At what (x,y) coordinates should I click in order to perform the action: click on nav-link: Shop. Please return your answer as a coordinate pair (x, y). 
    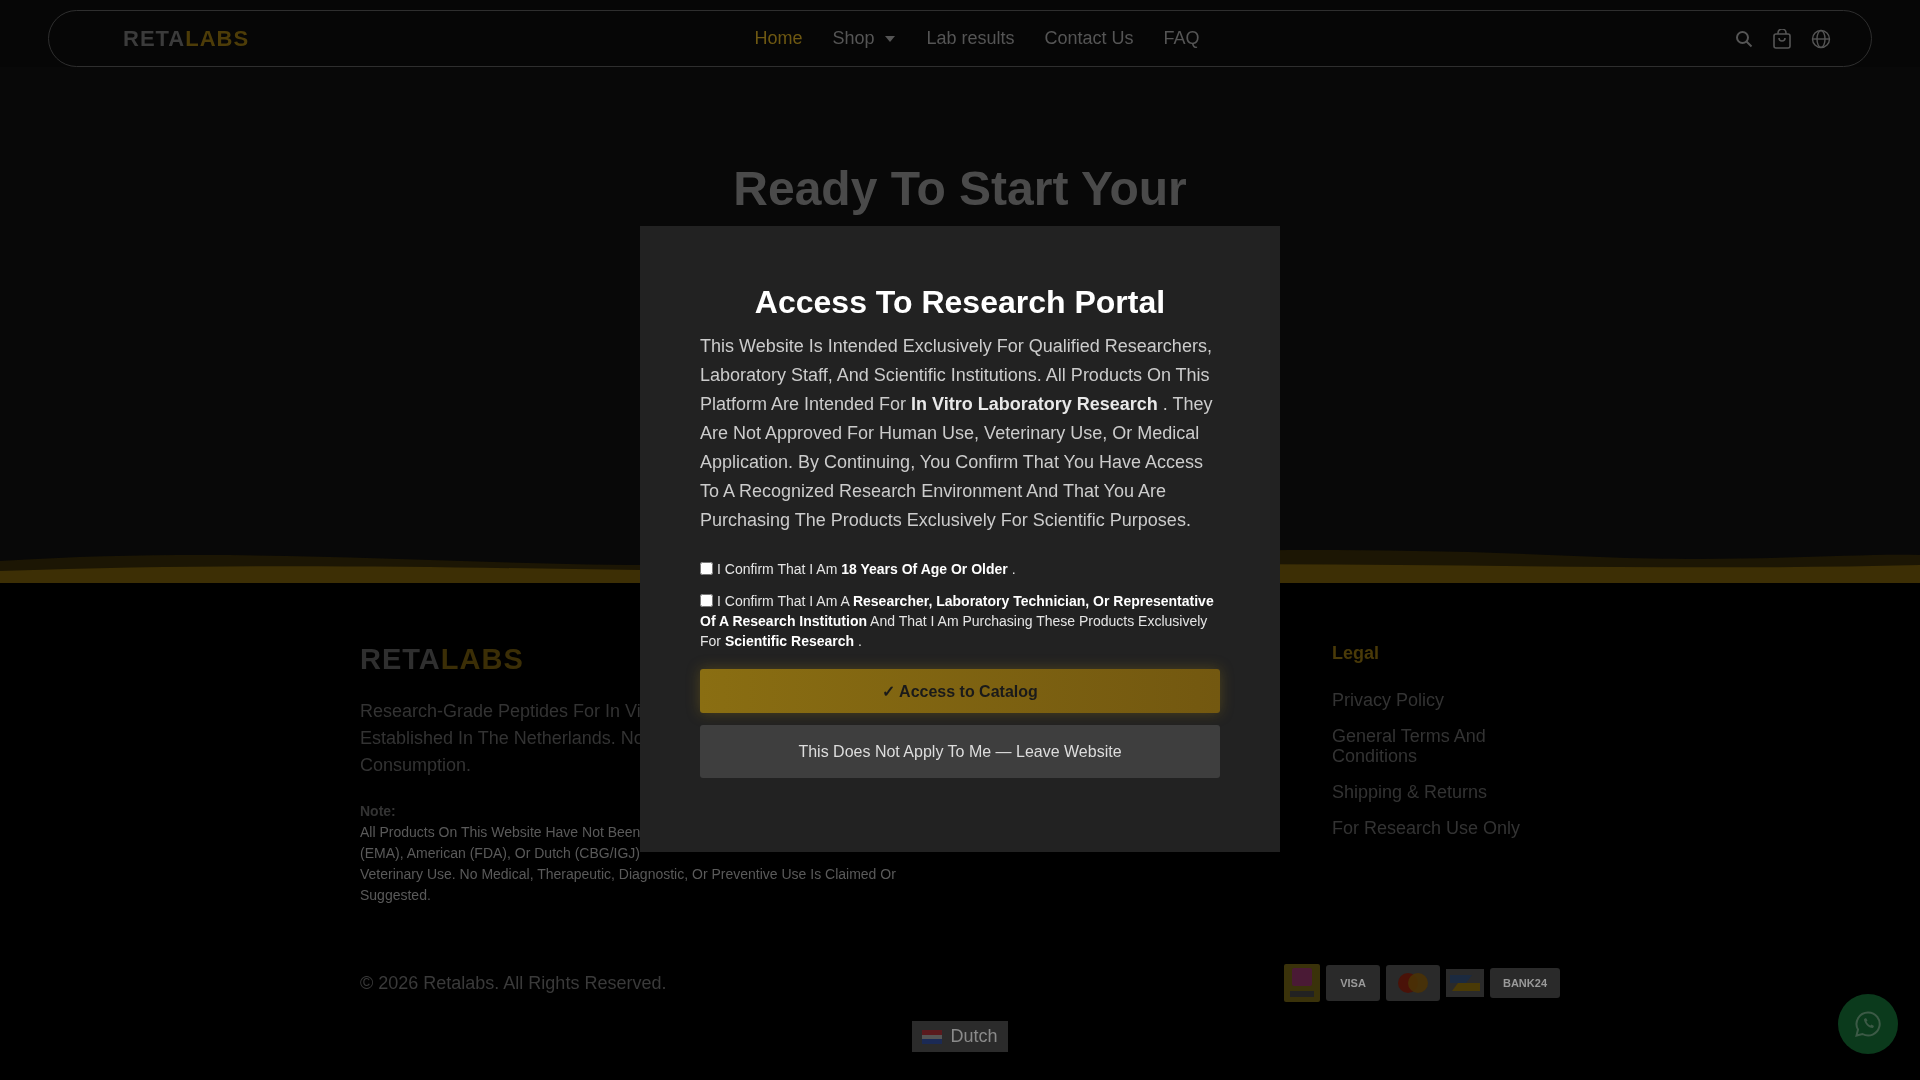
    Looking at the image, I should click on (864, 38).